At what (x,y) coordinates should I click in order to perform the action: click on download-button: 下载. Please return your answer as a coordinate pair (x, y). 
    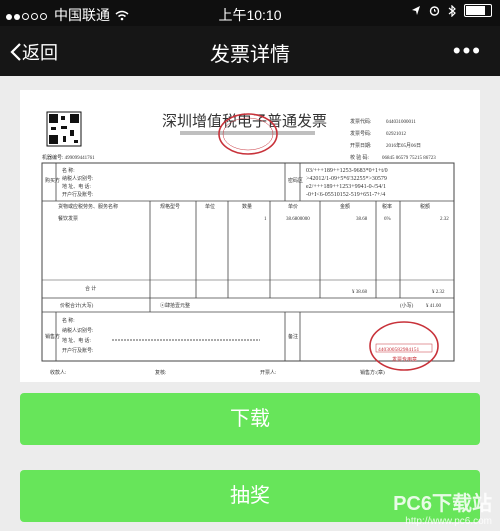
    Looking at the image, I should click on (250, 419).